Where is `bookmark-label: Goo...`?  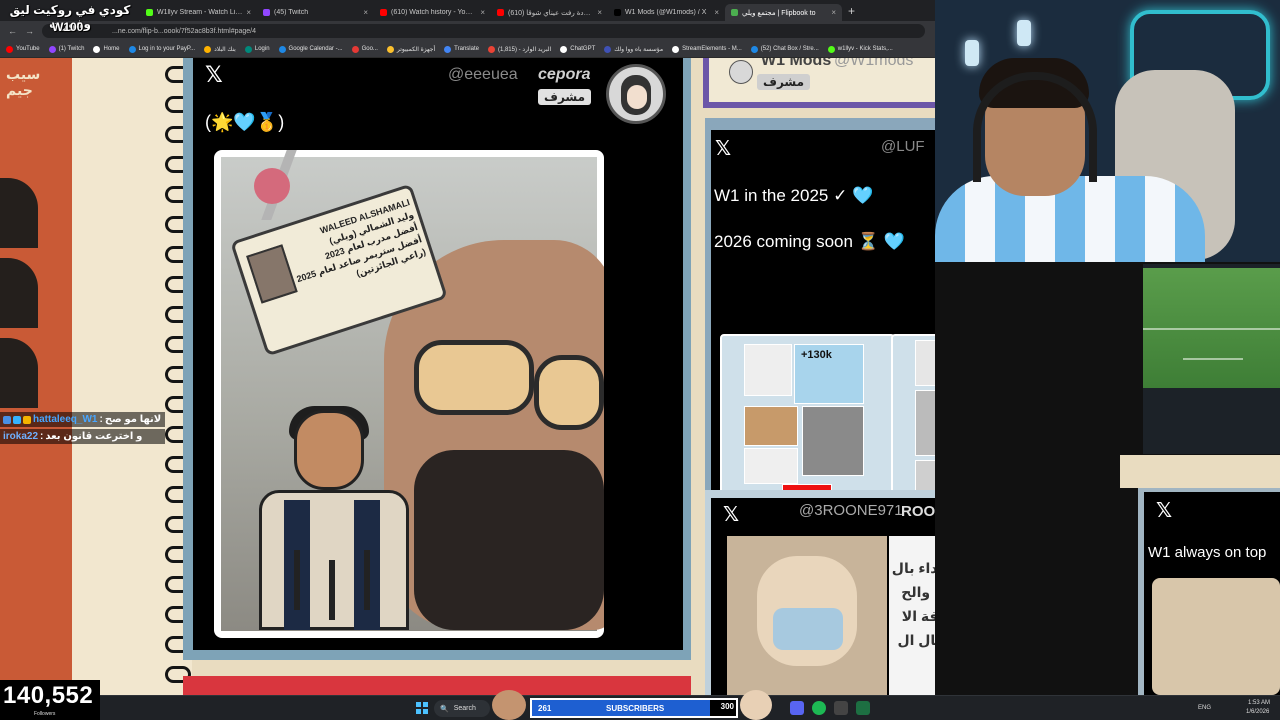 bookmark-label: Goo... is located at coordinates (369, 49).